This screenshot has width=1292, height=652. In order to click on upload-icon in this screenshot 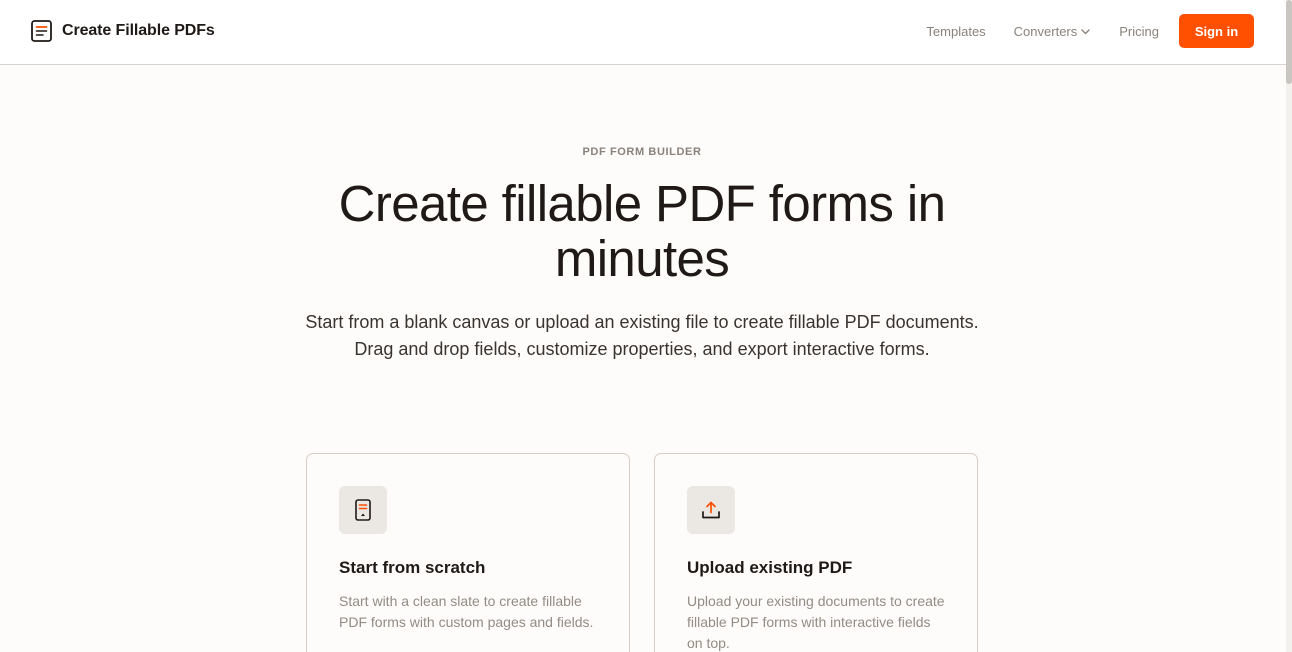, I will do `click(711, 510)`.